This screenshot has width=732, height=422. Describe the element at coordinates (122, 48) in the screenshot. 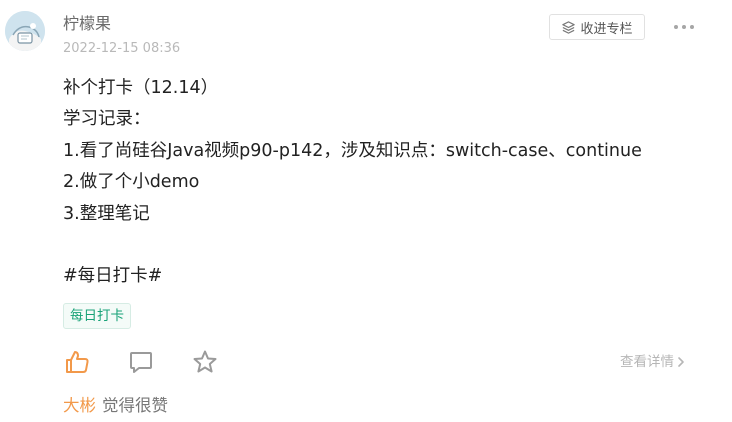

I see `post-timestamp: 2022-12-15 08:36` at that location.